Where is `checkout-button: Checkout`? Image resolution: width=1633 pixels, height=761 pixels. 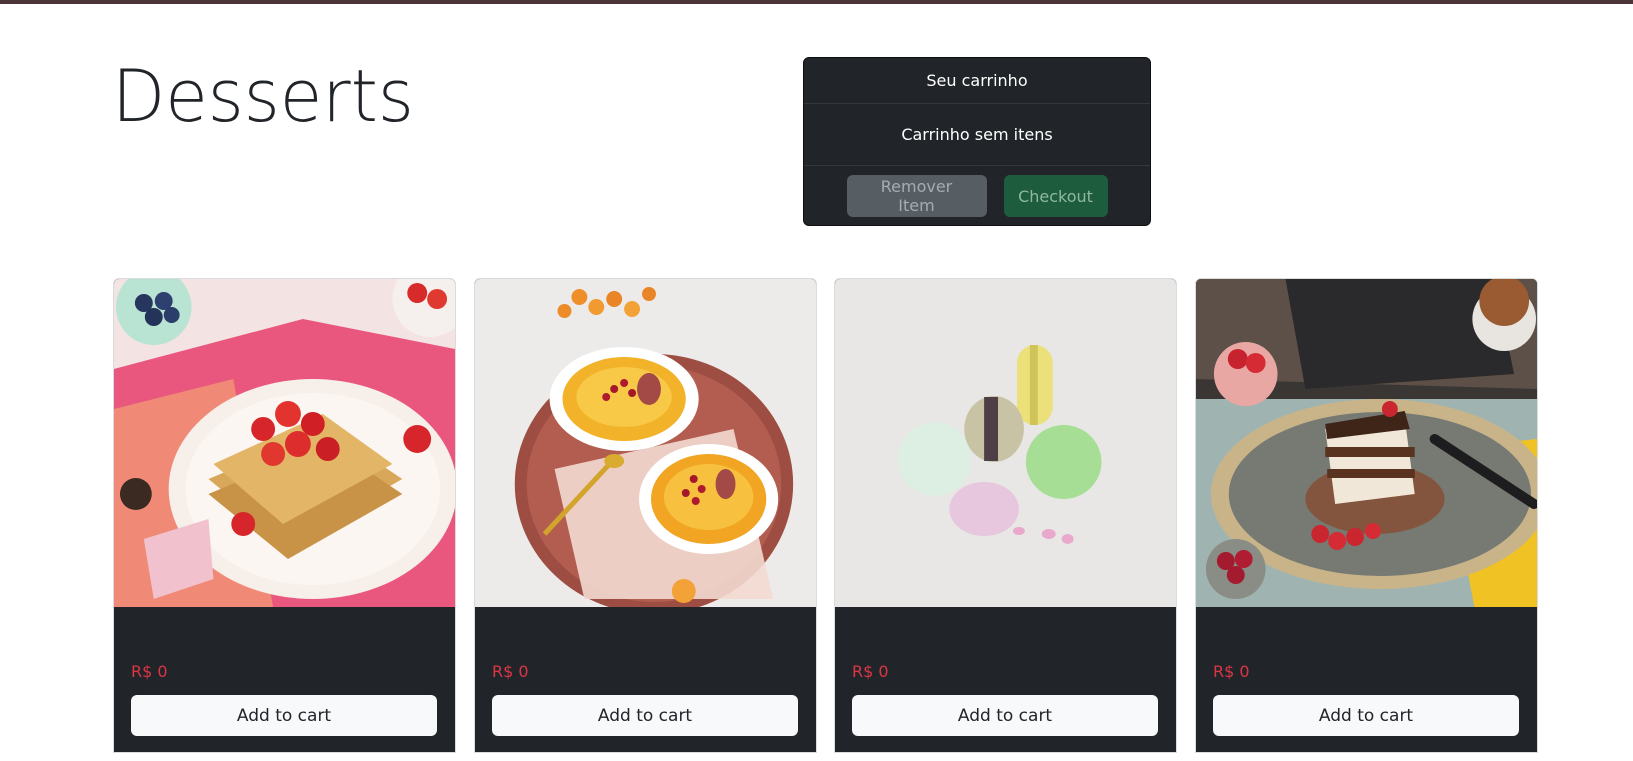 checkout-button: Checkout is located at coordinates (1055, 196).